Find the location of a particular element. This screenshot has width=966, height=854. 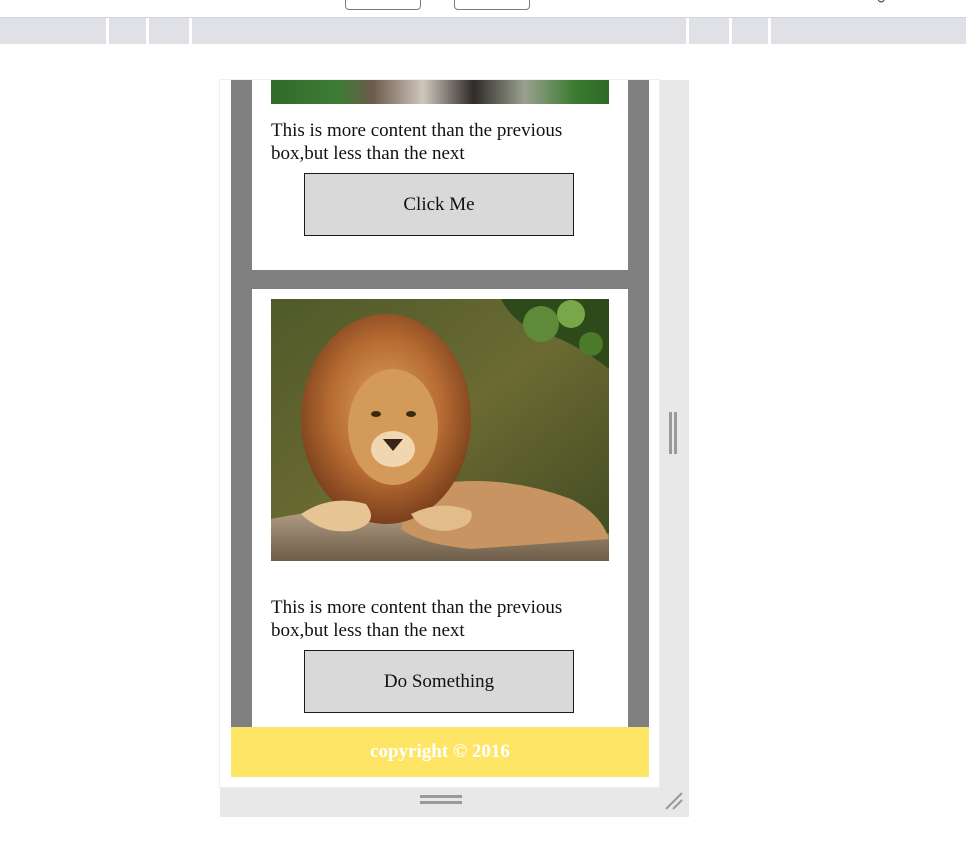

media-query-ruler is located at coordinates (483, 31).